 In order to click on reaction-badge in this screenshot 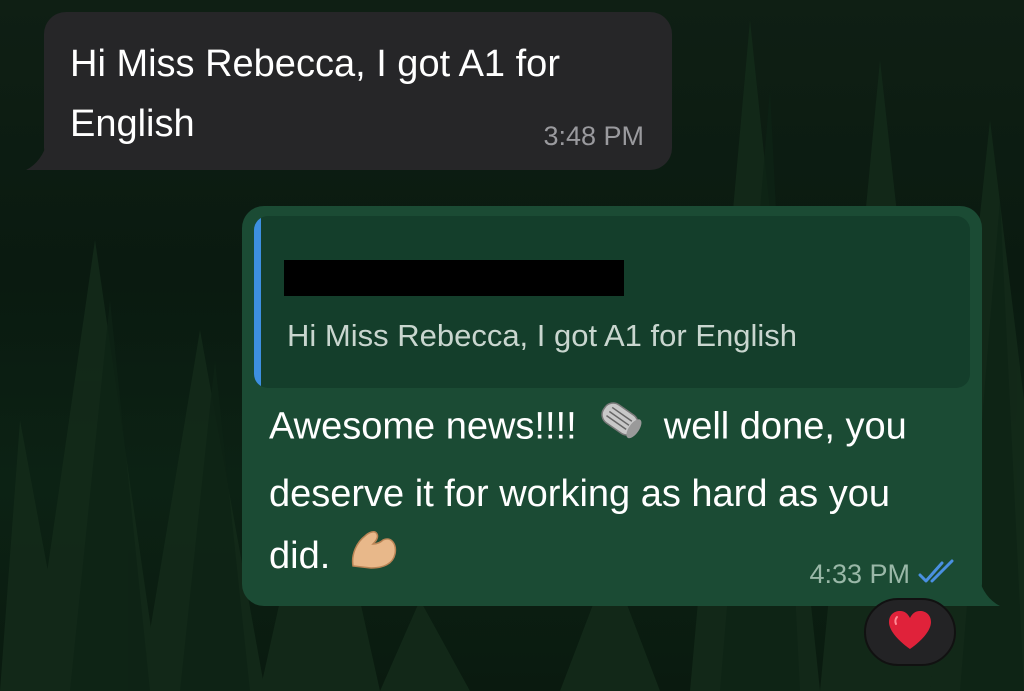, I will do `click(910, 632)`.